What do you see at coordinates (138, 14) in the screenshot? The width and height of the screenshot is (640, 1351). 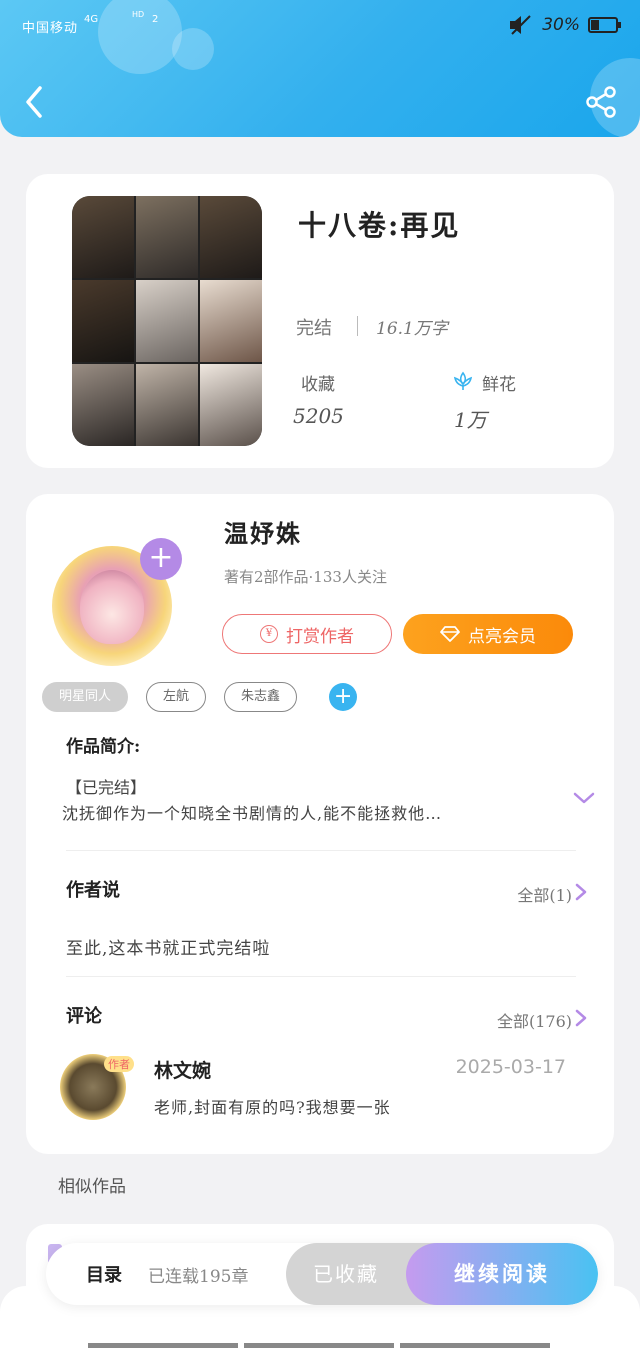 I see `hd-label: HD` at bounding box center [138, 14].